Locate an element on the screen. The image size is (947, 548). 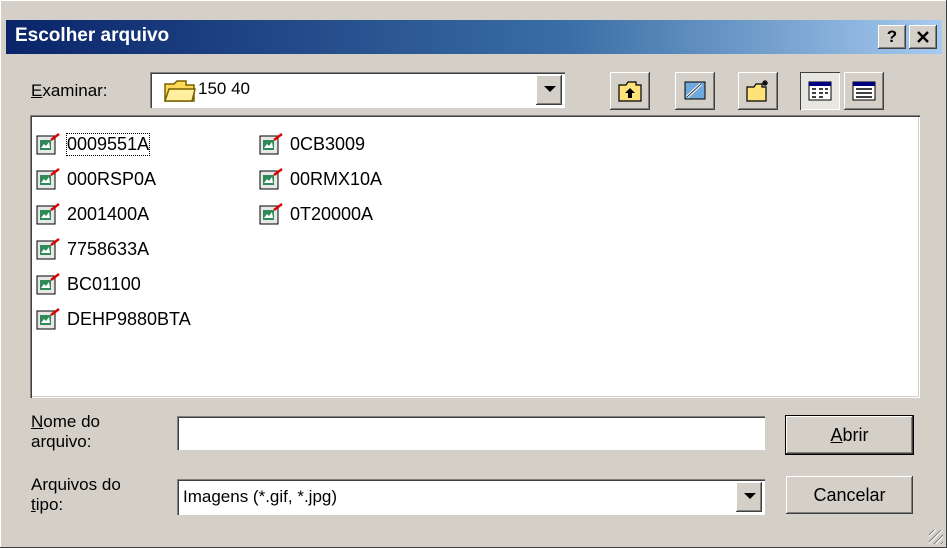
file-item: 2001400A is located at coordinates (92, 214).